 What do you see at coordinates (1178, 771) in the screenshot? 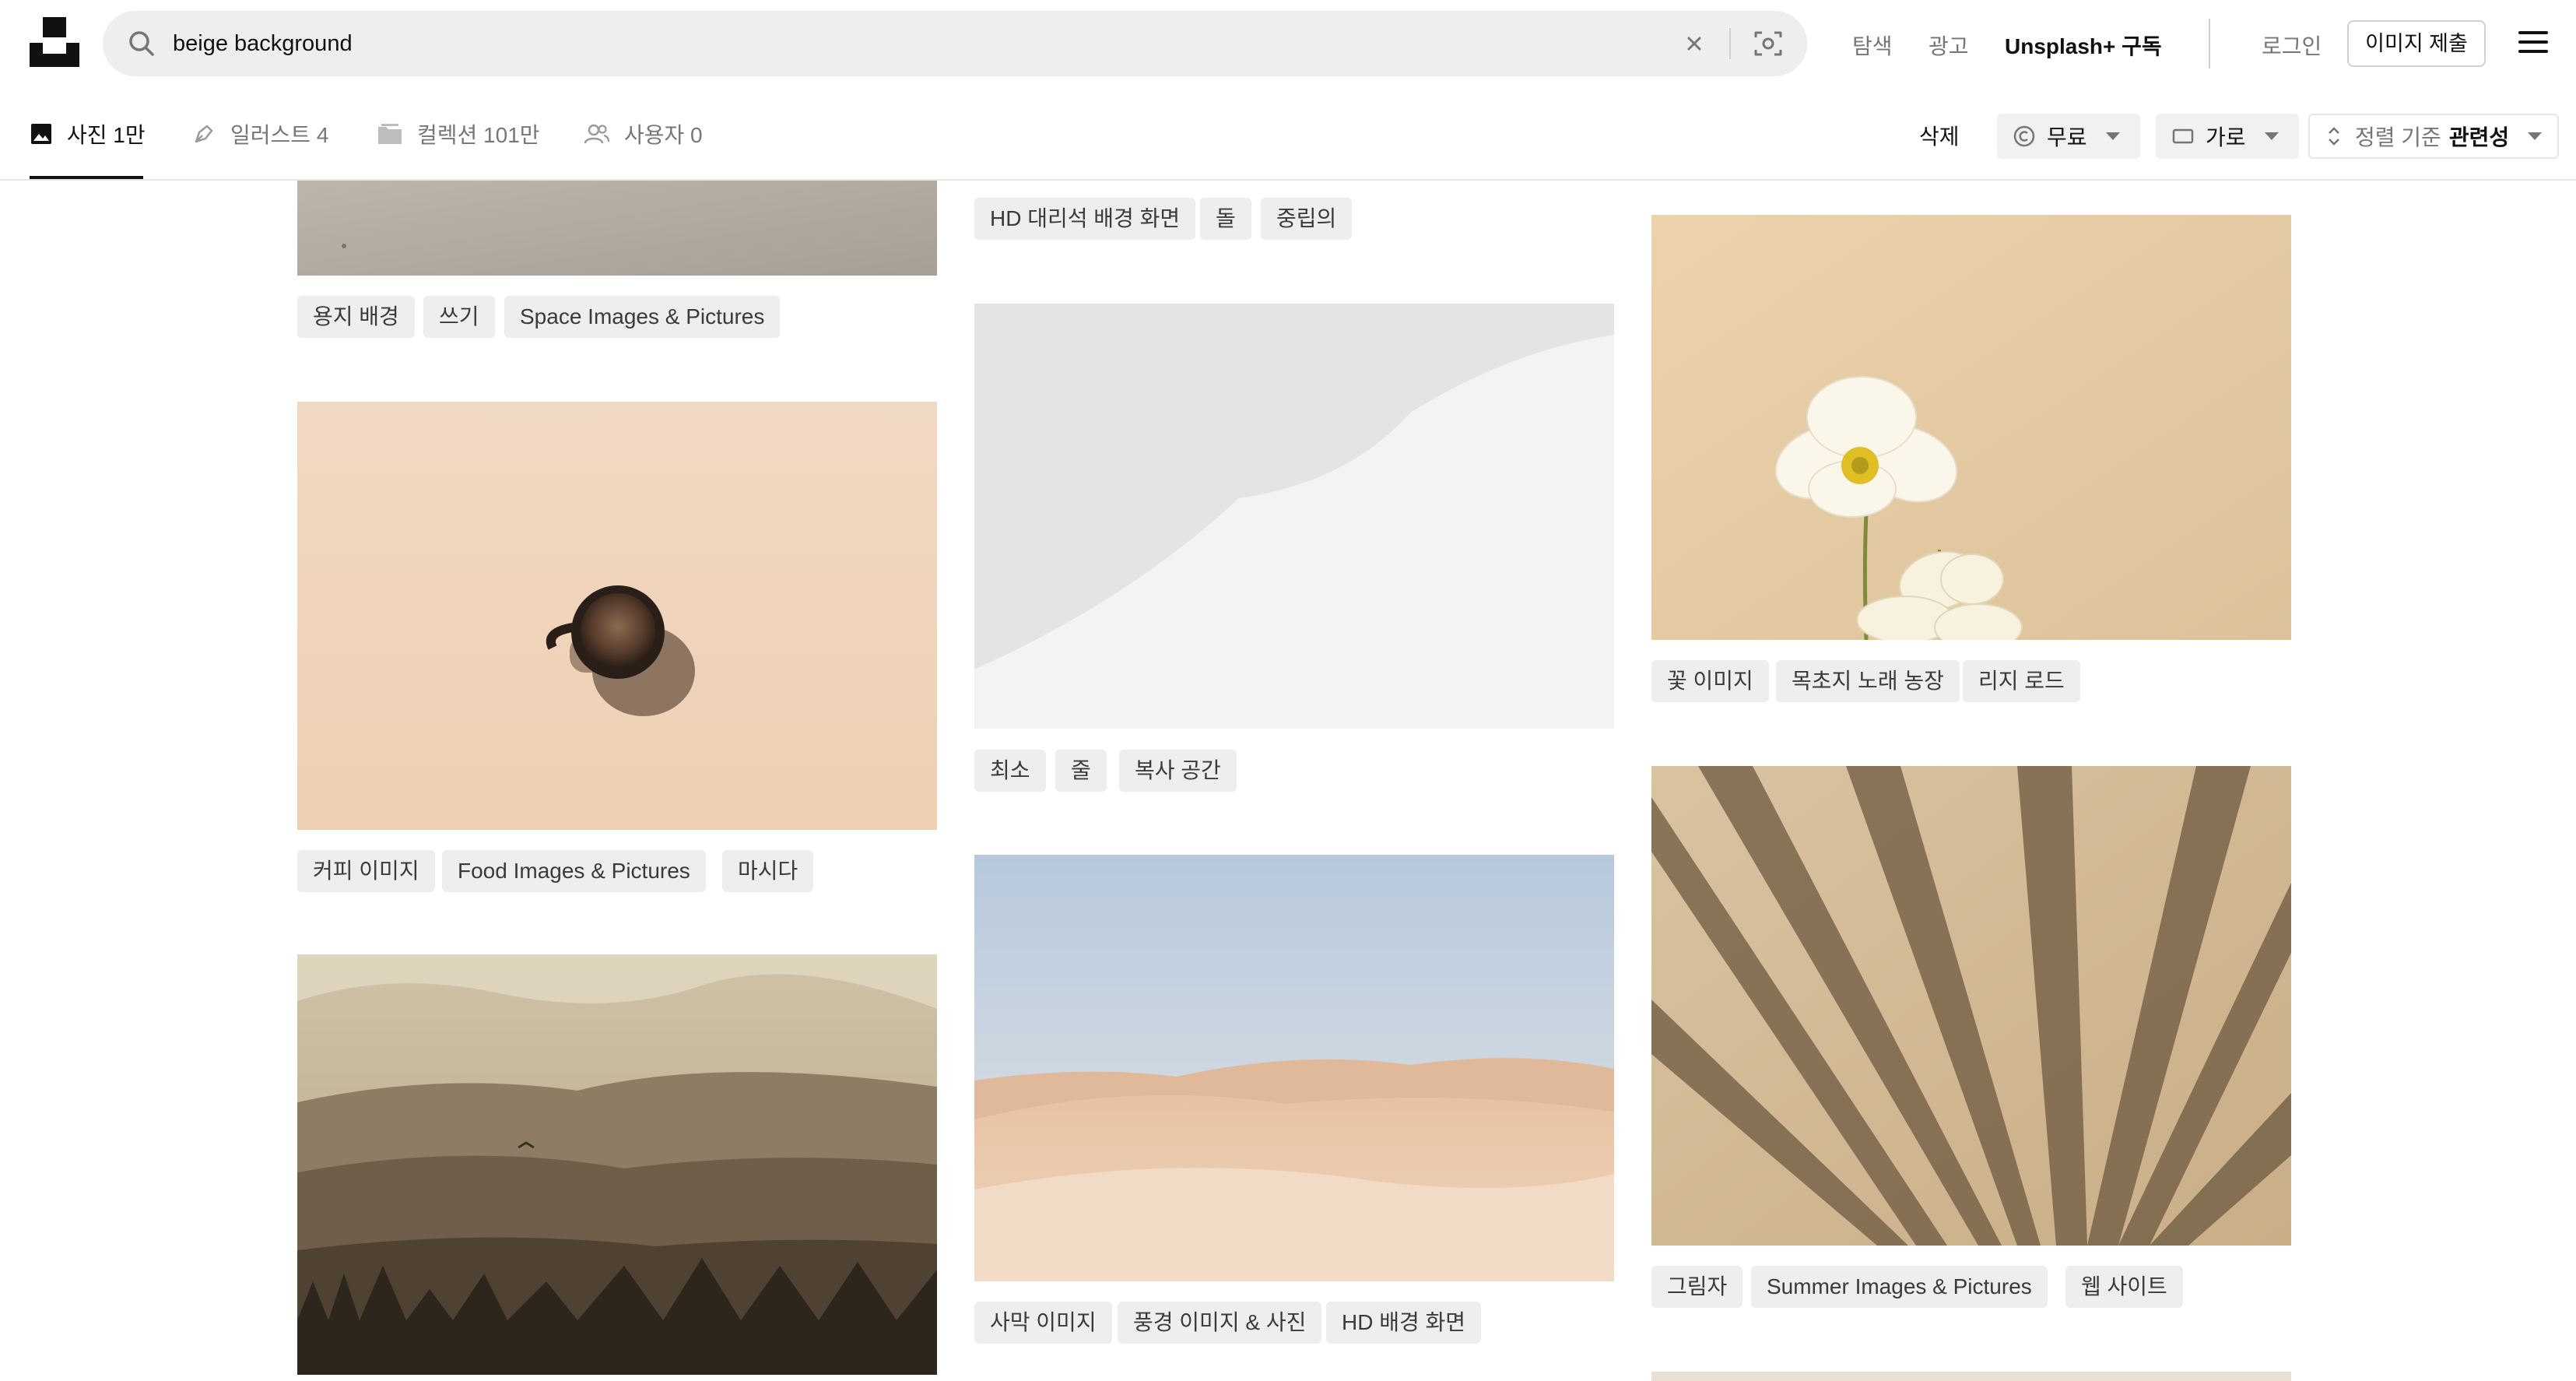
I see `tag-chip: 복사 공간` at bounding box center [1178, 771].